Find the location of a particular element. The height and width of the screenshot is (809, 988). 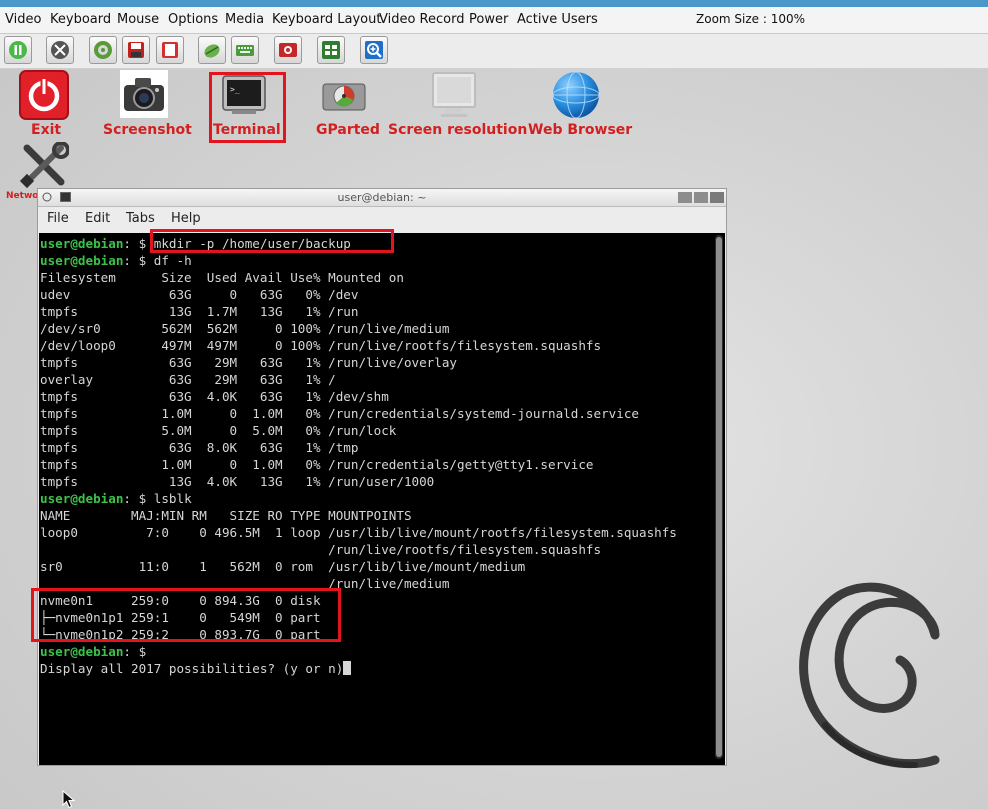

menu-video-record: Video Record is located at coordinates (421, 19).